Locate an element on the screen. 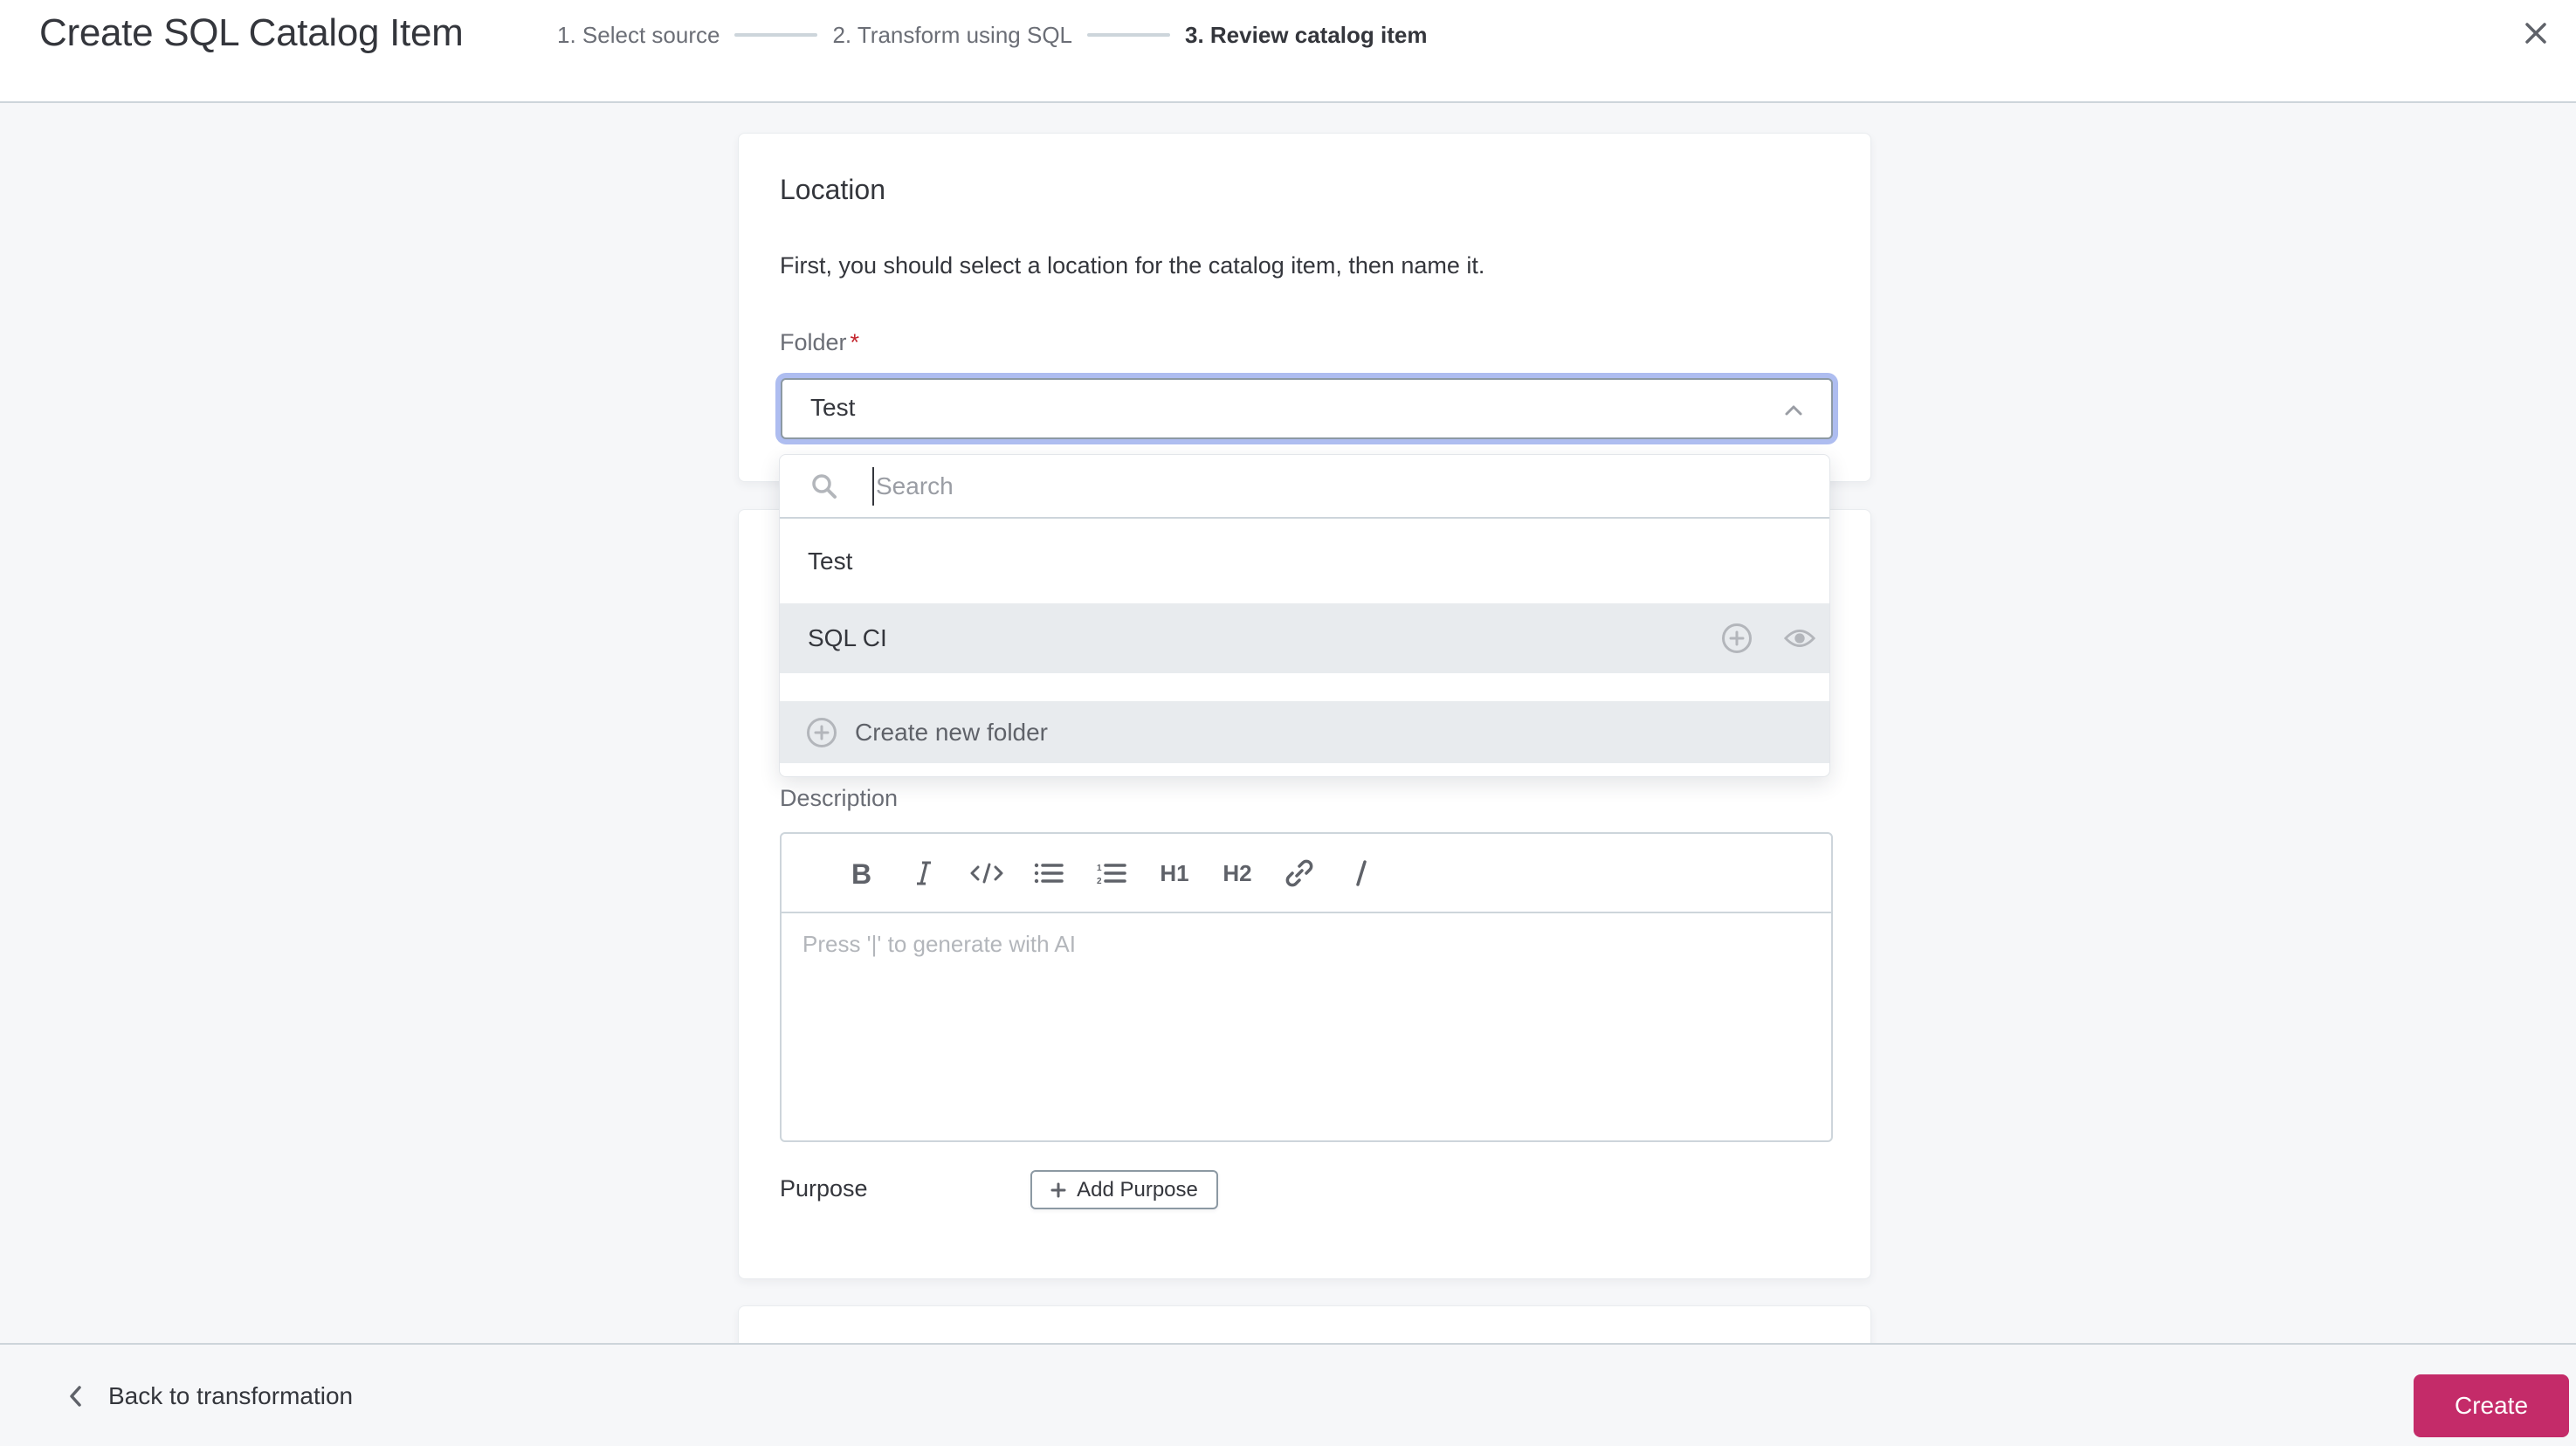 Image resolution: width=2576 pixels, height=1446 pixels. h1-label: H1 is located at coordinates (1174, 872).